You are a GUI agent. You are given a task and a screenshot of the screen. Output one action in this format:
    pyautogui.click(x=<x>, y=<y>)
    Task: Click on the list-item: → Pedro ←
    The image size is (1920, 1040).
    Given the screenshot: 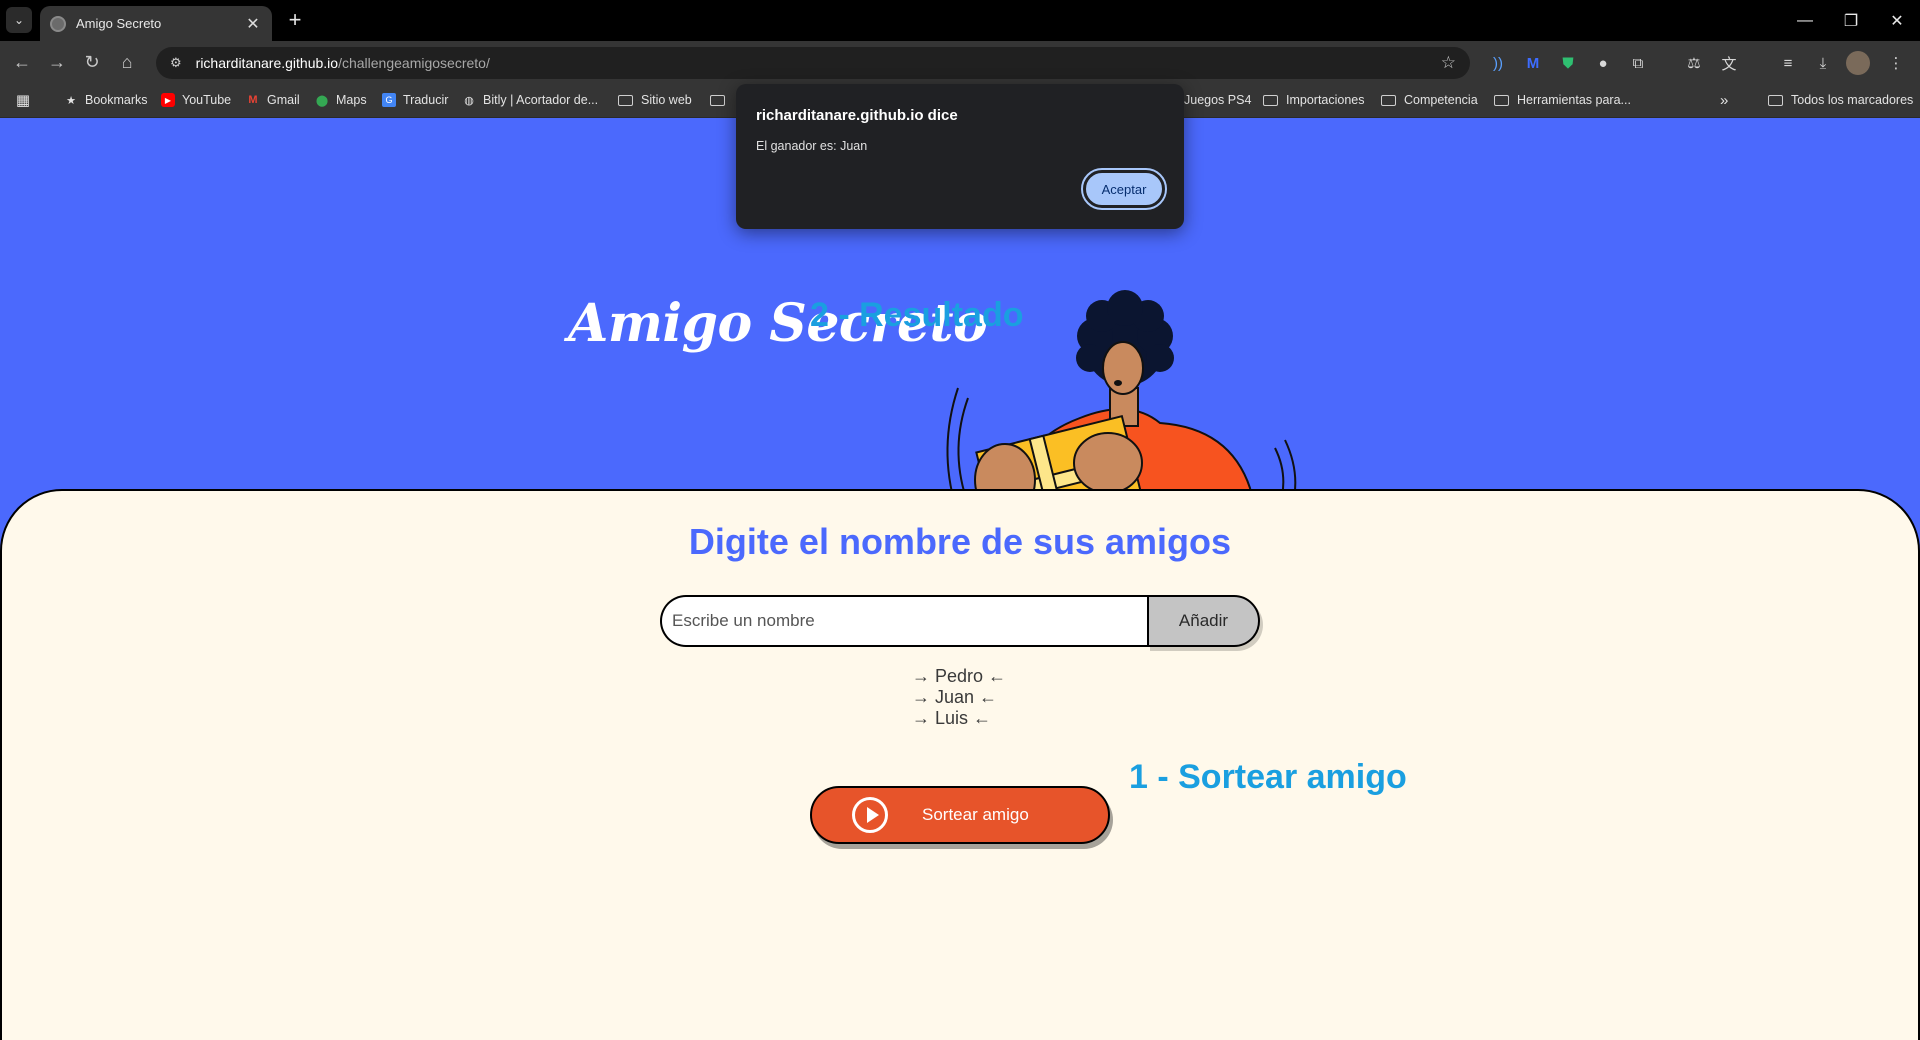 What is the action you would take?
    pyautogui.click(x=959, y=676)
    